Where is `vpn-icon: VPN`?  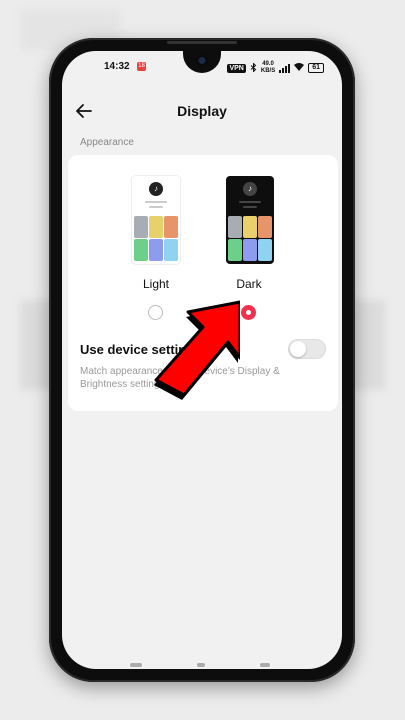
vpn-icon: VPN is located at coordinates (236, 68).